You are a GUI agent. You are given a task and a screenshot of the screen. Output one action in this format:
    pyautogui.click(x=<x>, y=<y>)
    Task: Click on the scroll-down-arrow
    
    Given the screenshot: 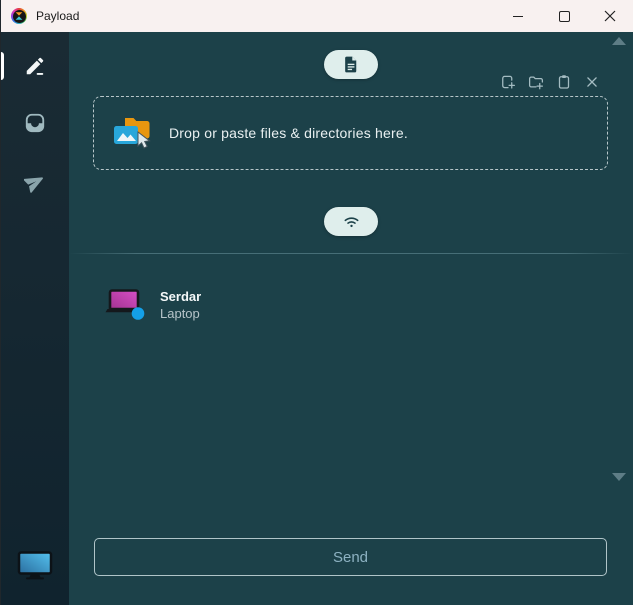 What is the action you would take?
    pyautogui.click(x=619, y=477)
    